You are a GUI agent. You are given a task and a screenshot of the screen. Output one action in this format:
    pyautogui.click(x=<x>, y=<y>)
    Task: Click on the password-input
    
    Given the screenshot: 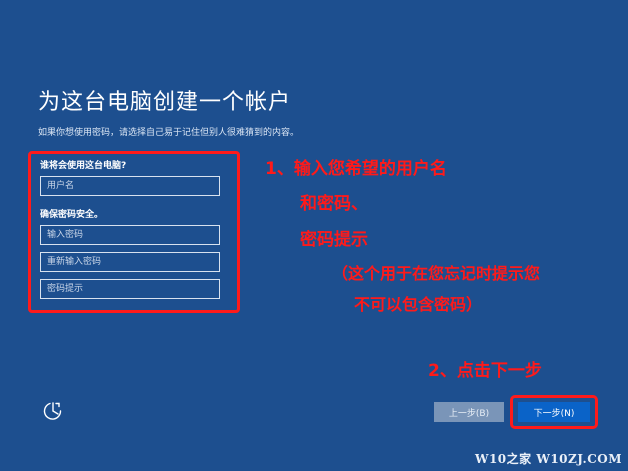 What is the action you would take?
    pyautogui.click(x=130, y=235)
    